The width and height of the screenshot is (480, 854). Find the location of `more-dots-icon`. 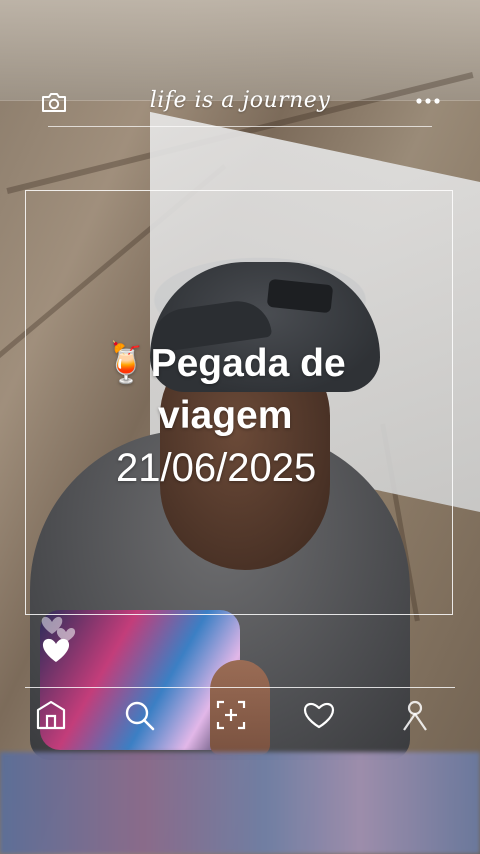

more-dots-icon is located at coordinates (428, 101).